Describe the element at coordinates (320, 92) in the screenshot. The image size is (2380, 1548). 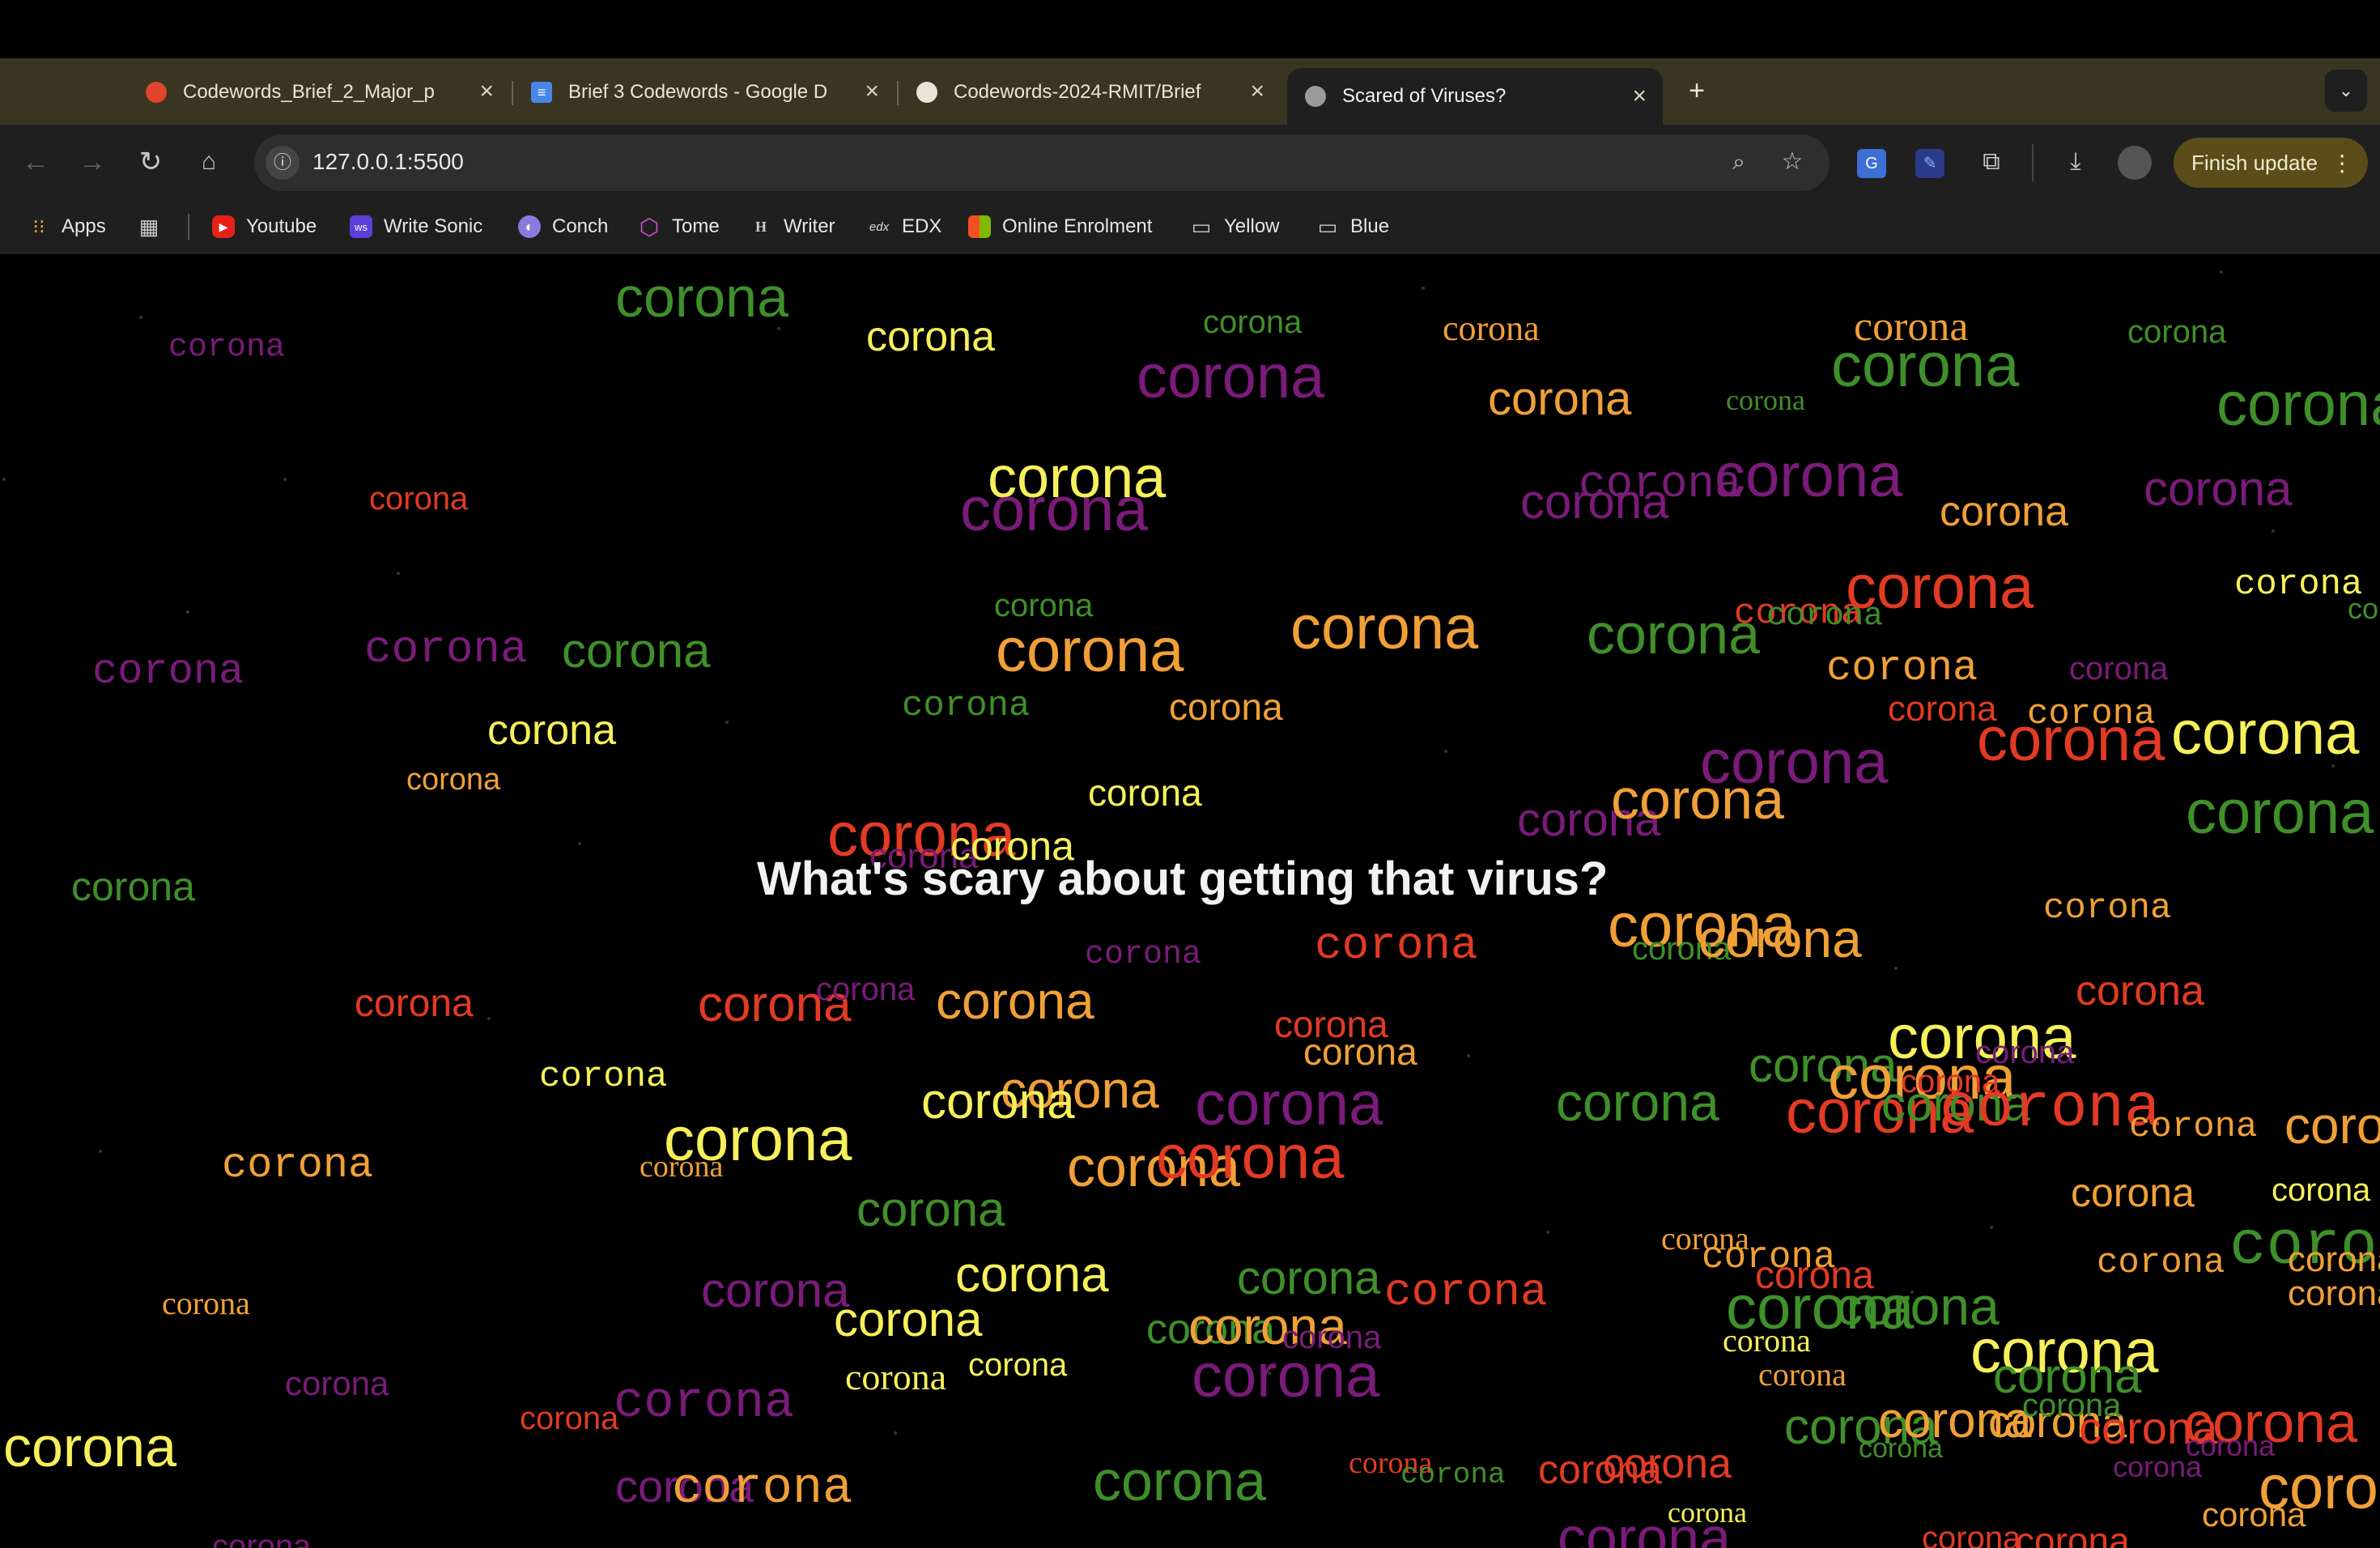
I see `tab-codewords-brief-2: Codewords_Brief_2_Major_p ×` at that location.